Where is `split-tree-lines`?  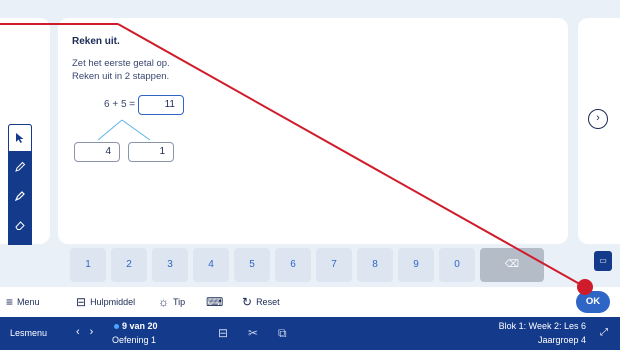
split-tree-lines is located at coordinates (124, 130).